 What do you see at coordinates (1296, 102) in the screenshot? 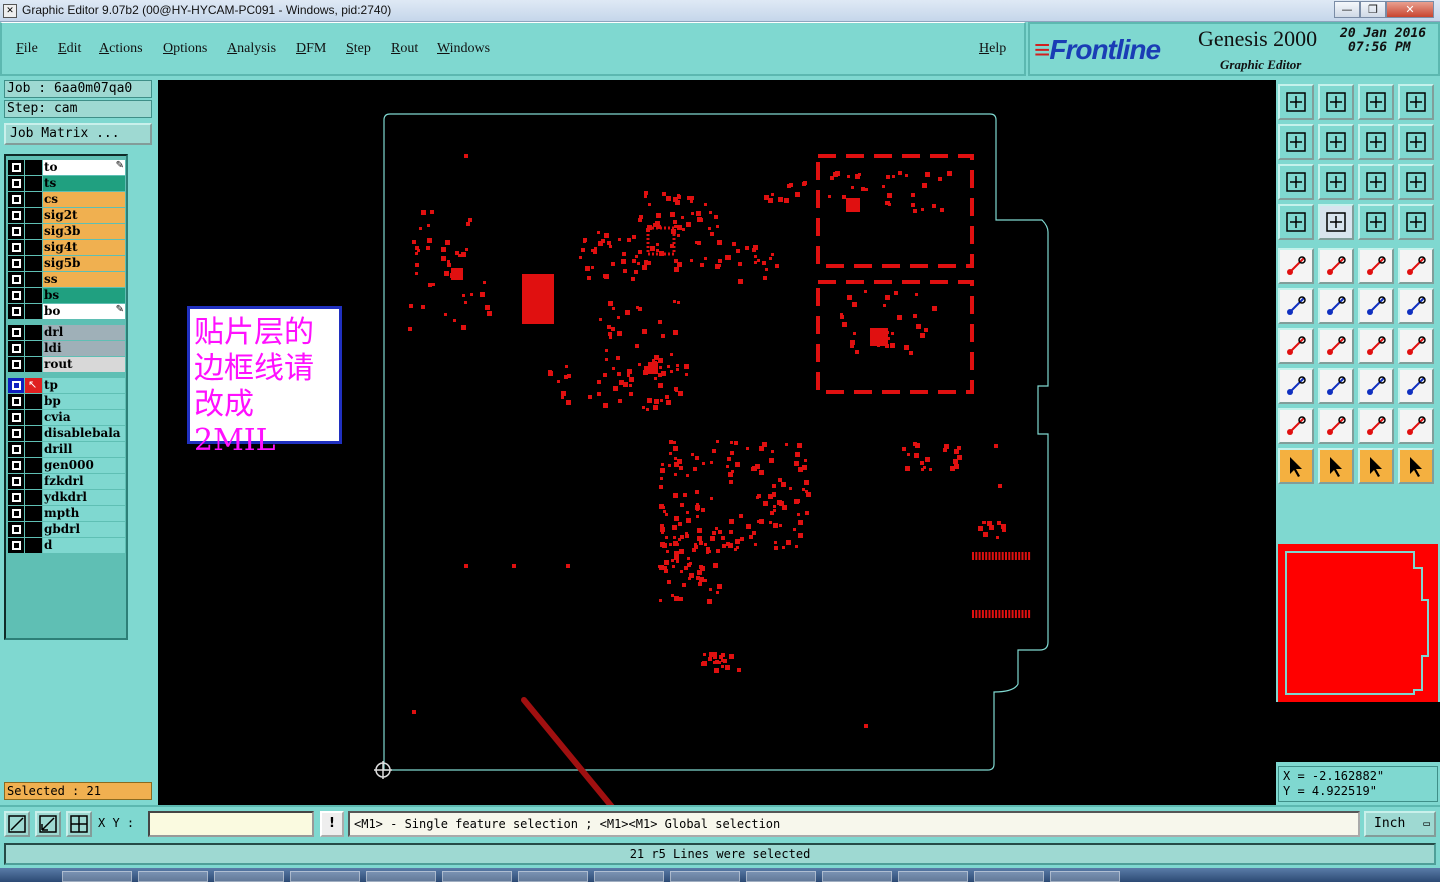
I see `zoom-in-icon` at bounding box center [1296, 102].